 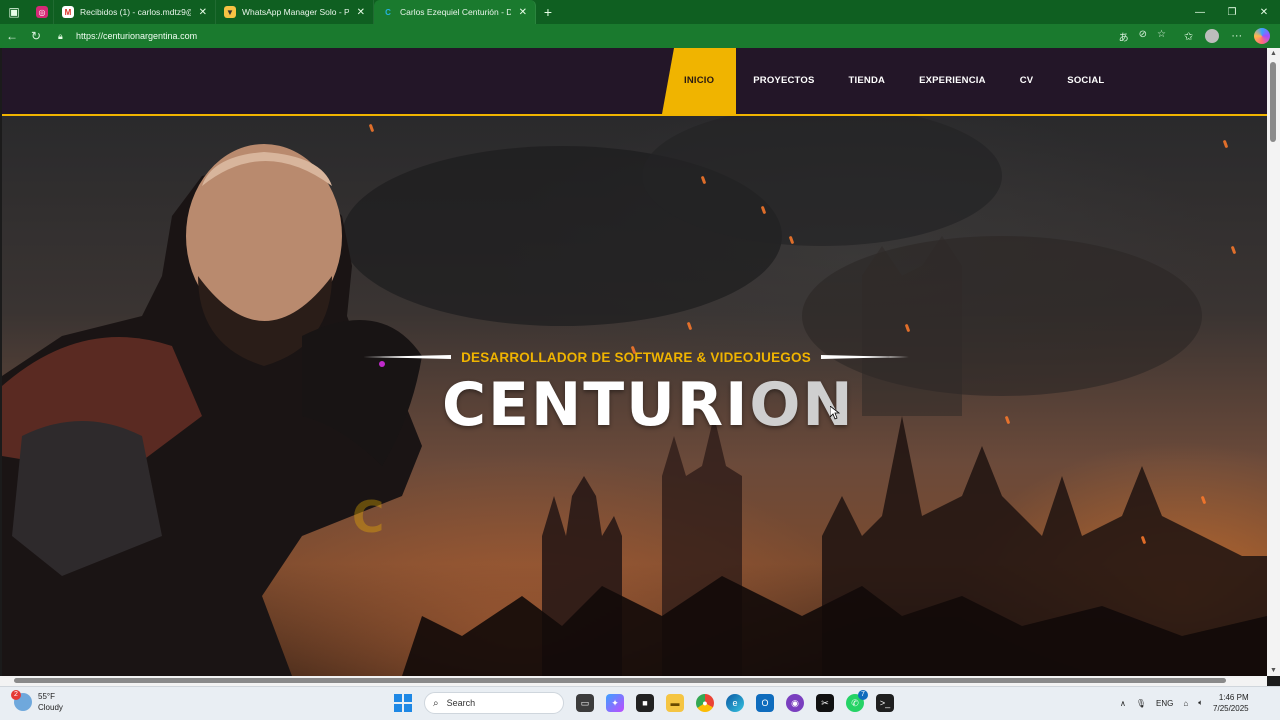 I want to click on tab-title: WhatsApp Manager Solo - Profes, so click(x=295, y=12).